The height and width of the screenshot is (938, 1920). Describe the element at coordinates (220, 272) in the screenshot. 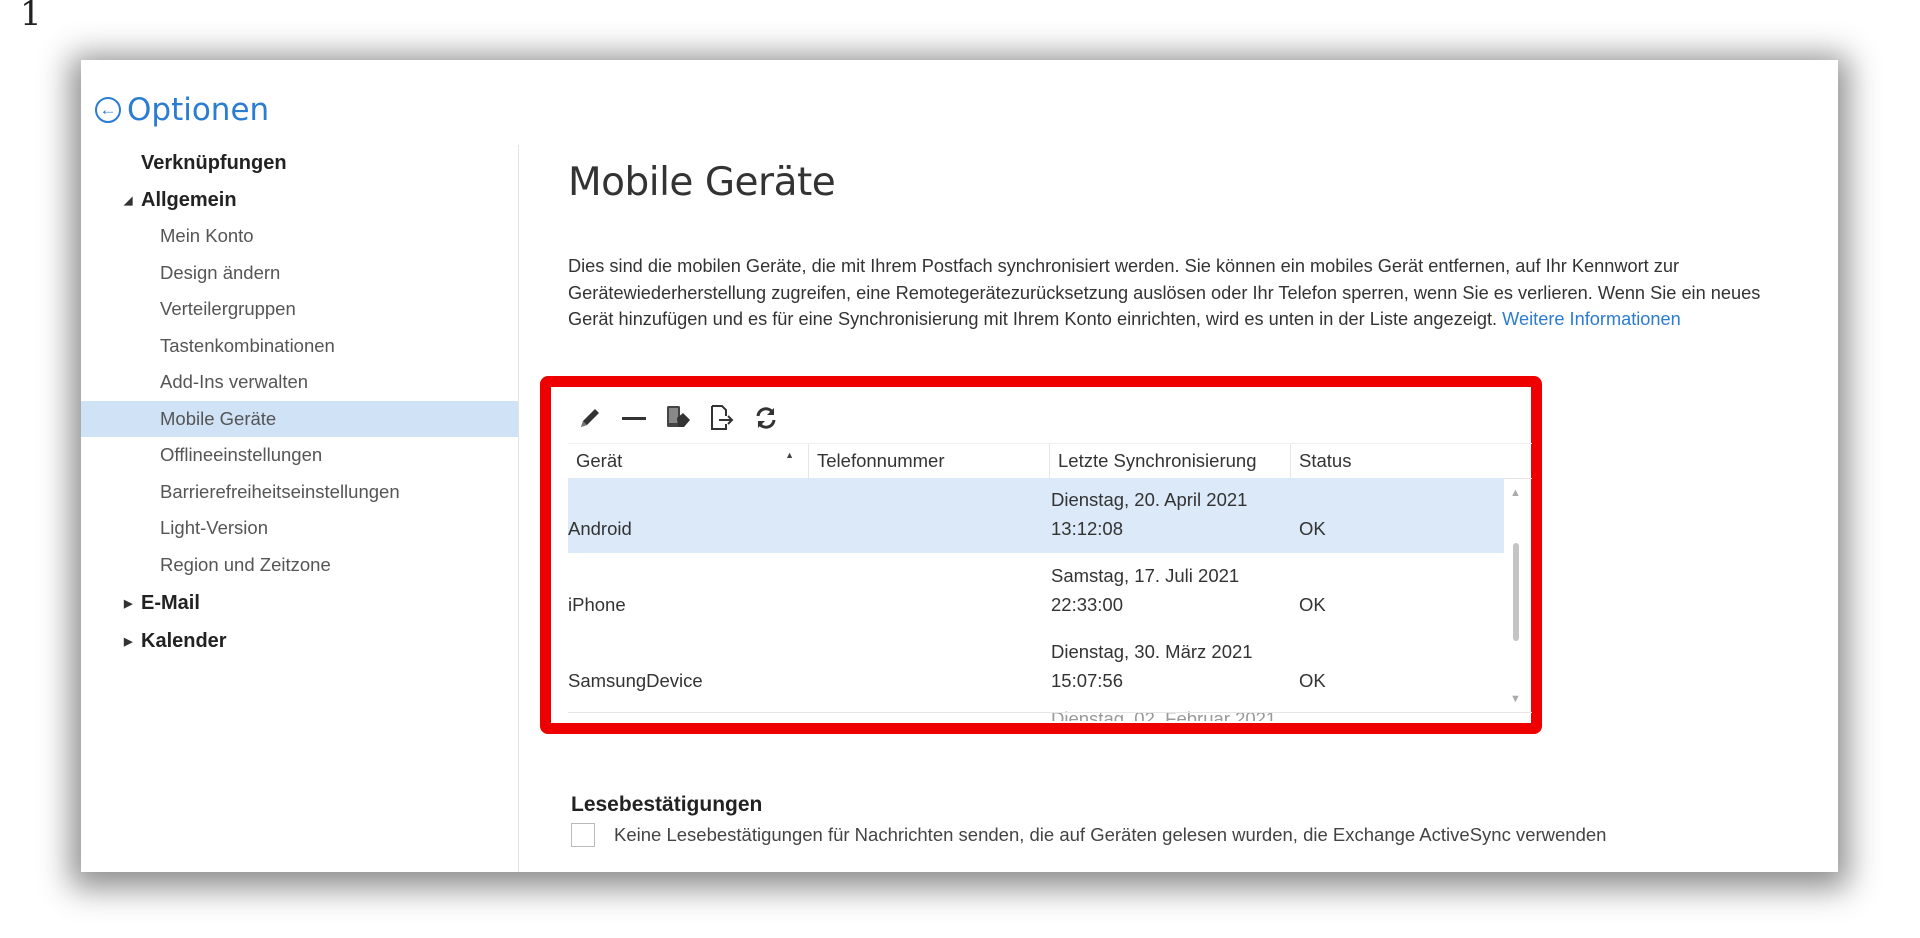

I see `sidebar-item-label: Design ändern` at that location.